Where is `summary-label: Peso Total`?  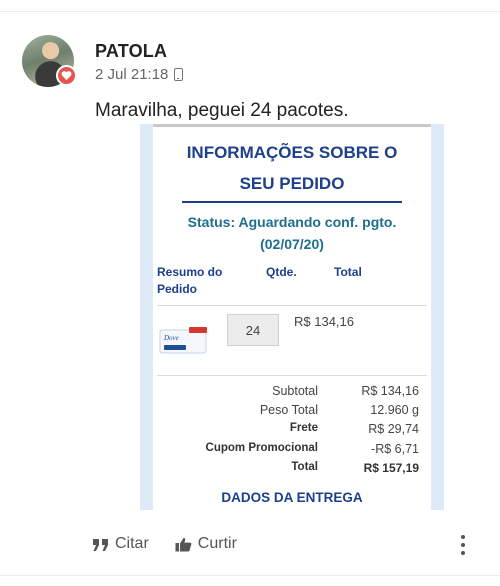
summary-label: Peso Total is located at coordinates (288, 410).